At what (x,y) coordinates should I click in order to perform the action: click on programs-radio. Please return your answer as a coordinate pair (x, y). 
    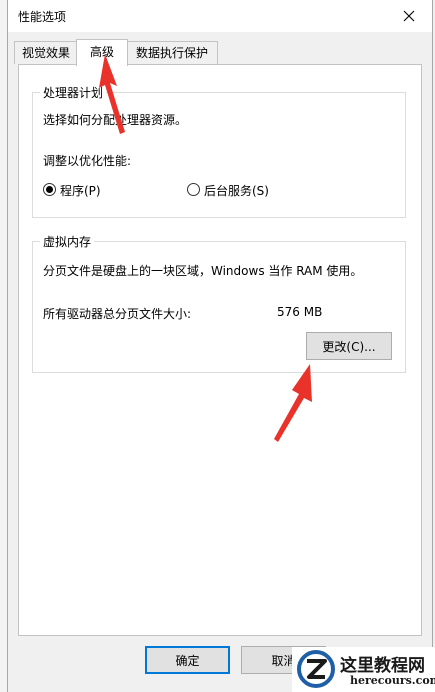
    Looking at the image, I should click on (49, 189).